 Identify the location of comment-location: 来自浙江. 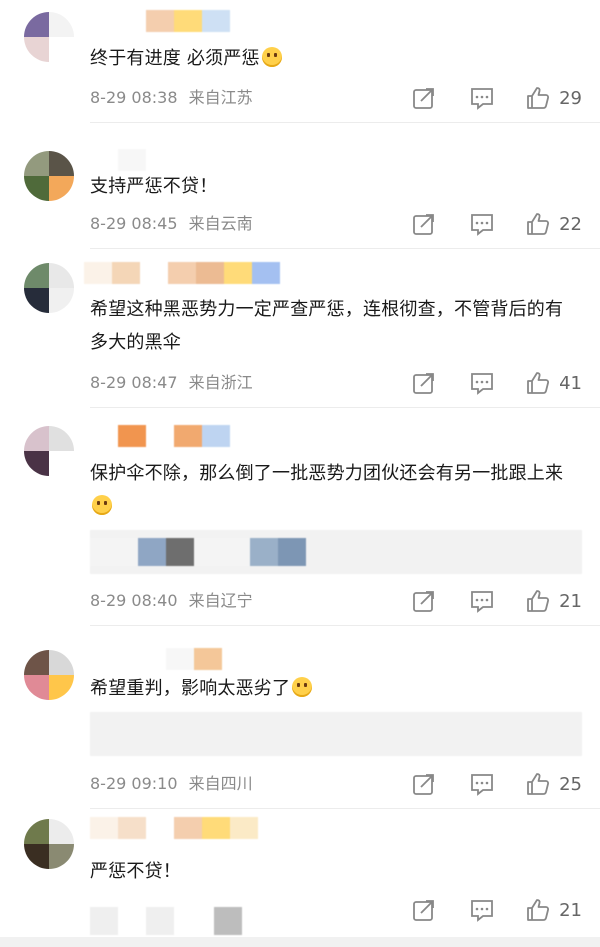
(220, 382).